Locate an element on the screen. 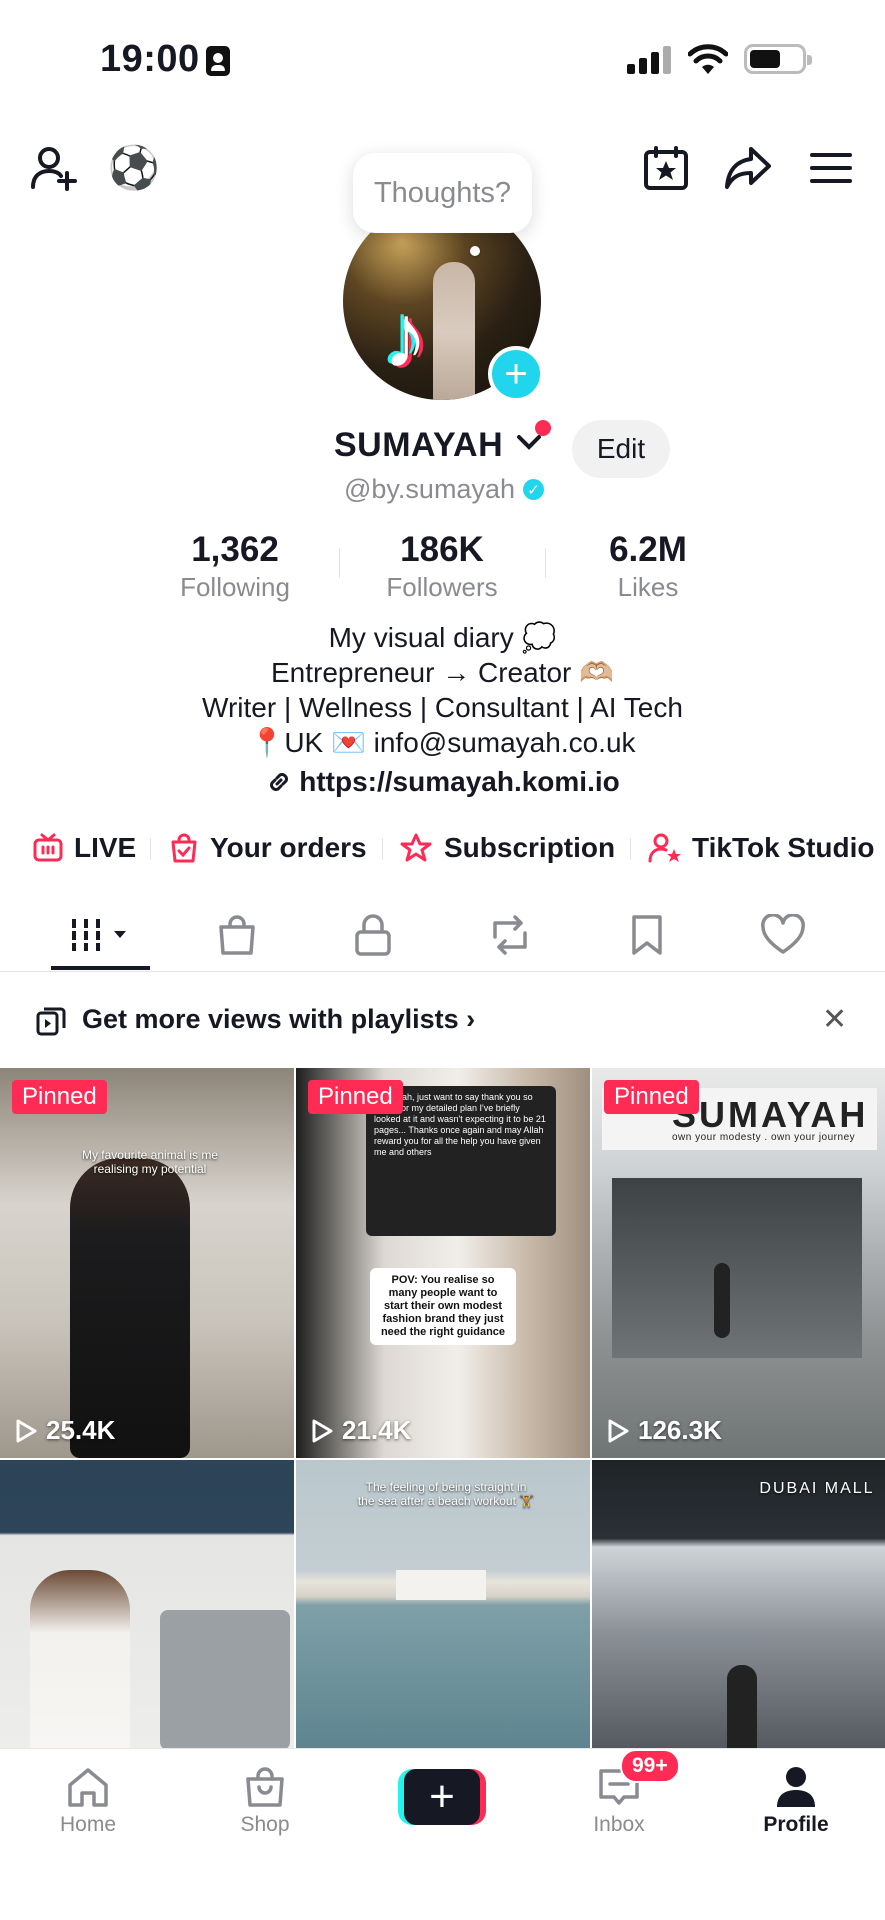  status-bar: 19:00 is located at coordinates (442, 60).